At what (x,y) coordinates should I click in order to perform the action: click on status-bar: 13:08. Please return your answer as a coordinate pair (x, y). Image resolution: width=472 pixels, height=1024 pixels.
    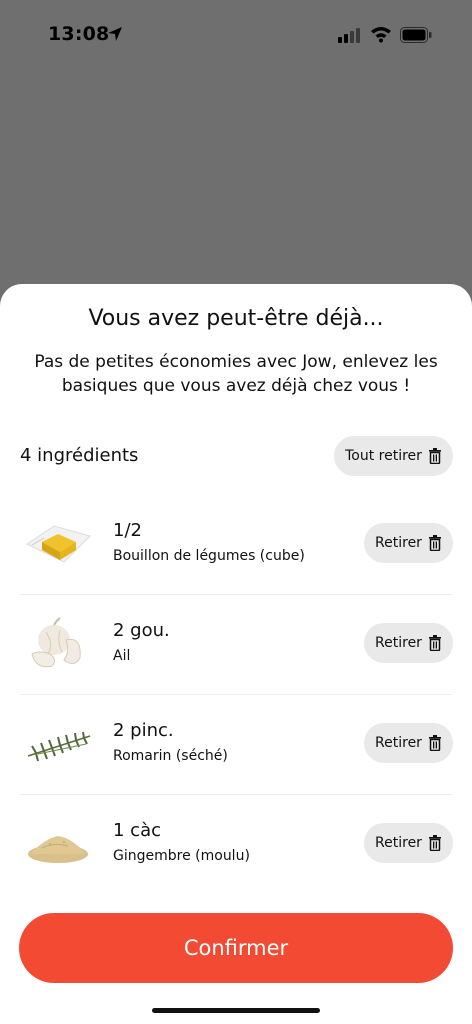
    Looking at the image, I should click on (236, 35).